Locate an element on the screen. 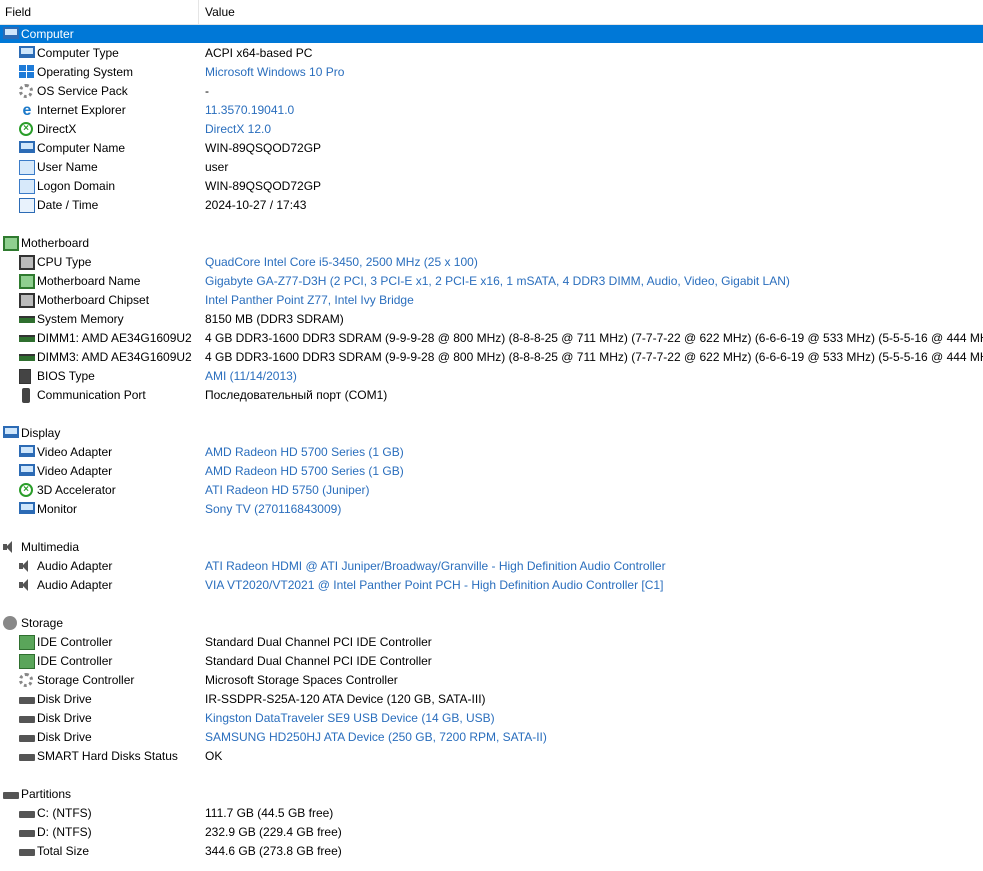 Image resolution: width=983 pixels, height=871 pixels. property-value: Последовательный порт (COM1) is located at coordinates (296, 395).